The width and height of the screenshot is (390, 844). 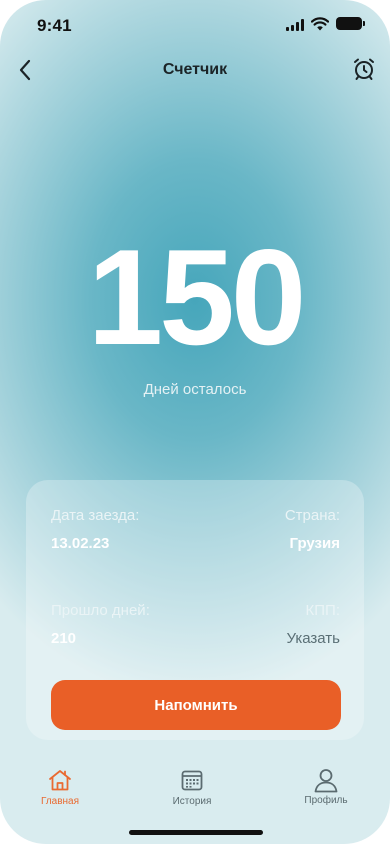 What do you see at coordinates (350, 23) in the screenshot?
I see `battery-icon` at bounding box center [350, 23].